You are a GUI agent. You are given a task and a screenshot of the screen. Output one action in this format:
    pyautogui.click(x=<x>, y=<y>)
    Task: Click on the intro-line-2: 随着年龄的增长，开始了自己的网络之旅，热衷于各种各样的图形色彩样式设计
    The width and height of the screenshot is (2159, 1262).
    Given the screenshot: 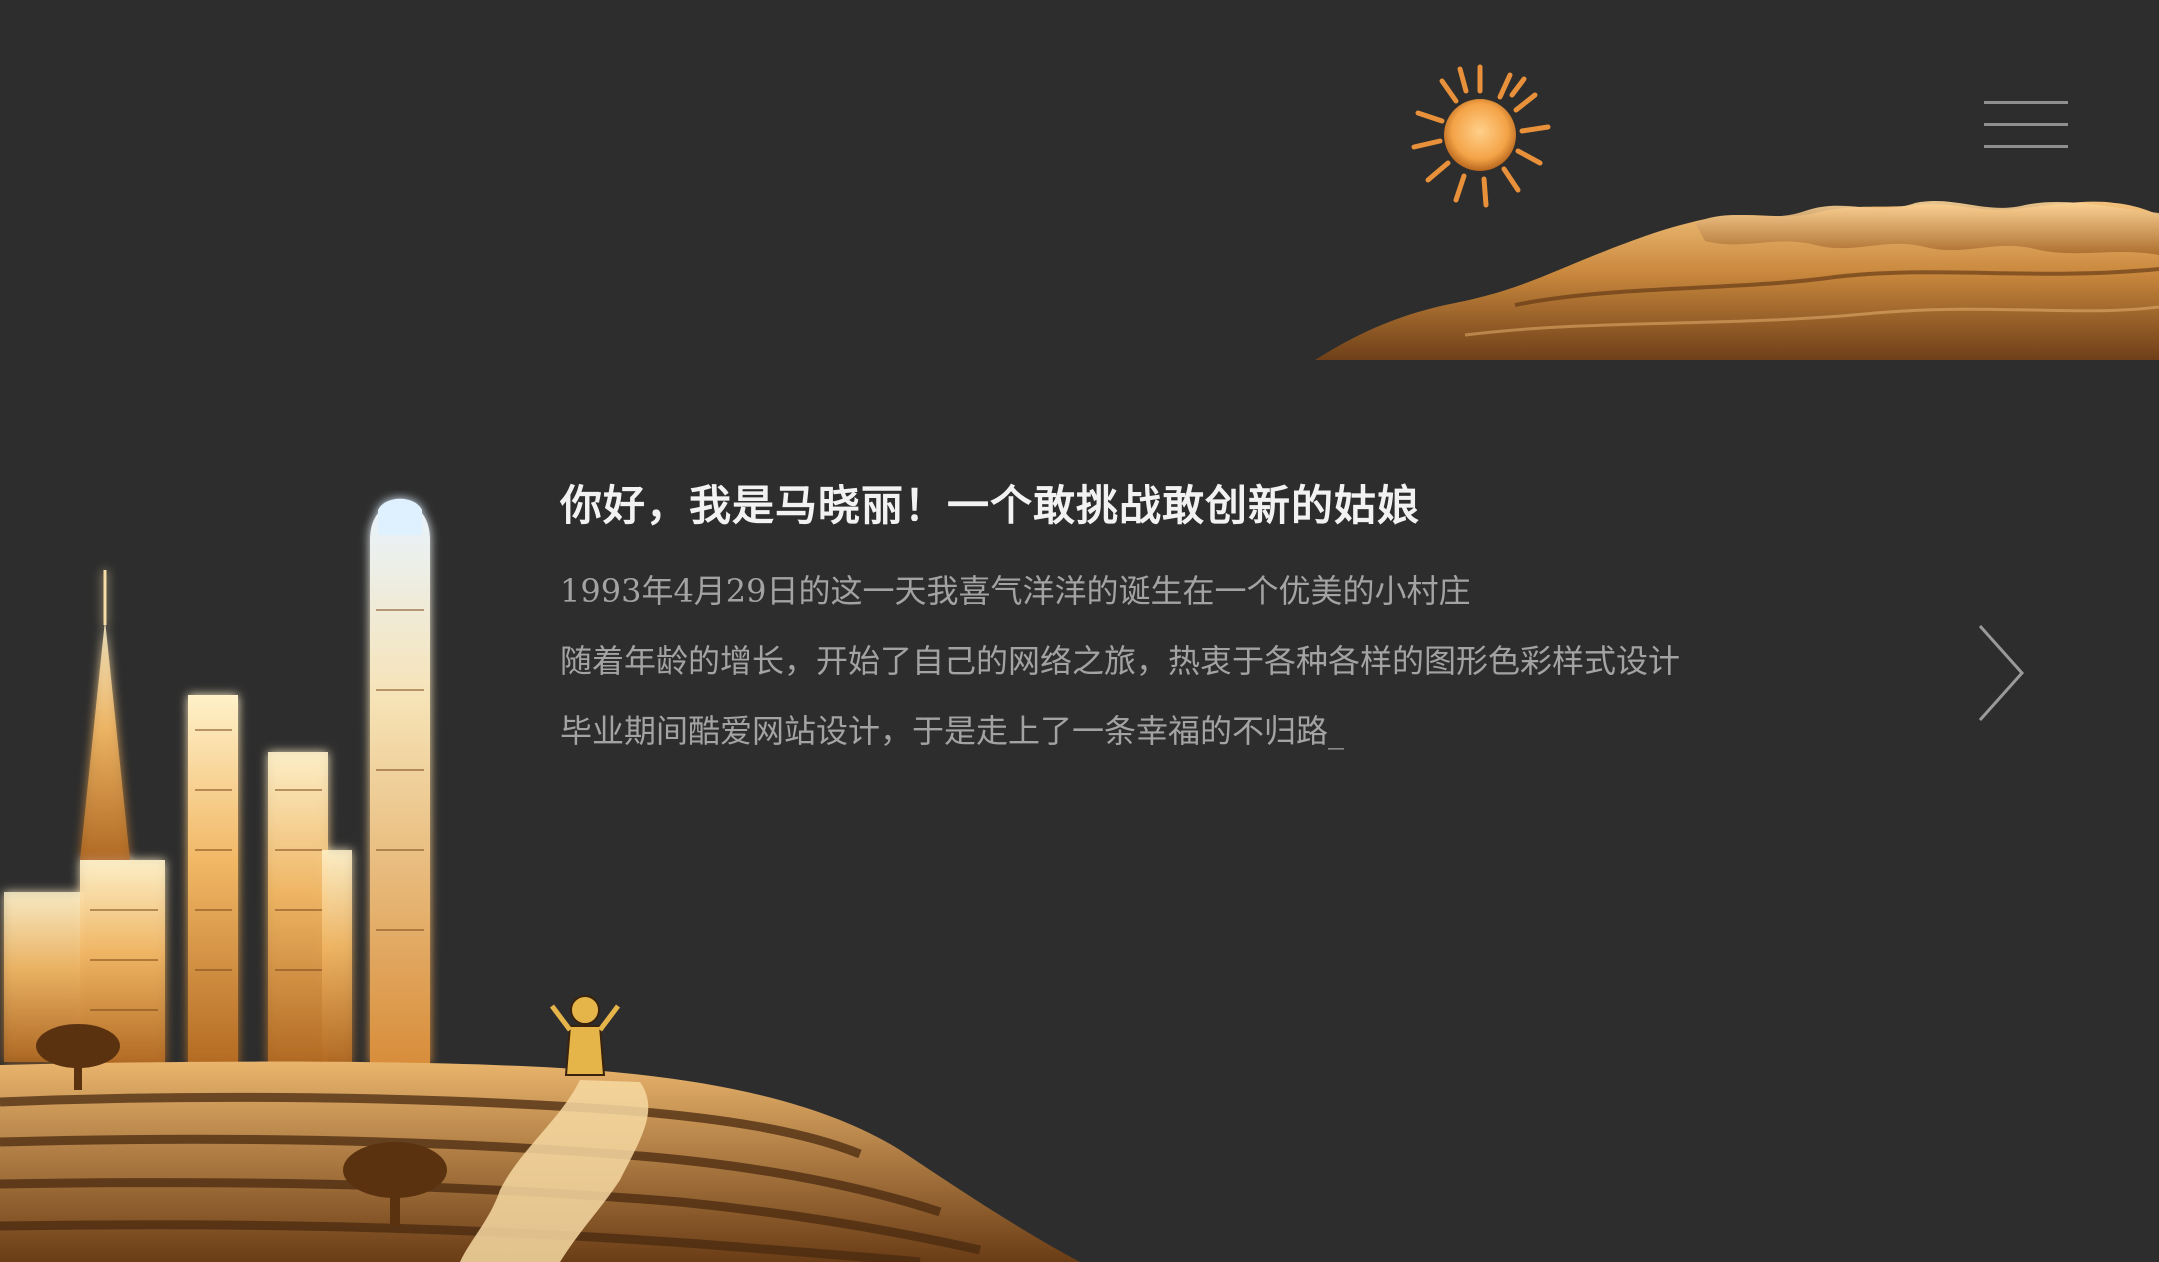 What is the action you would take?
    pyautogui.click(x=1120, y=661)
    